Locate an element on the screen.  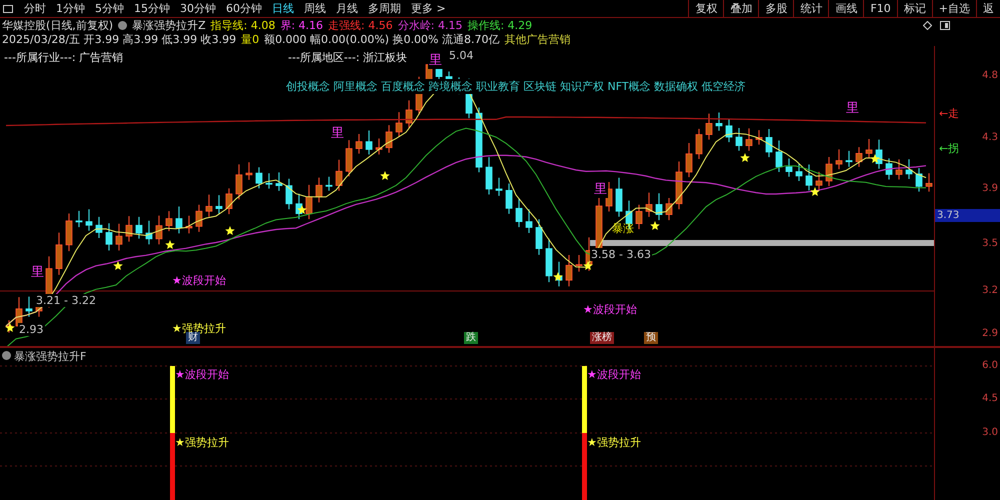
line-tag: ←走 is located at coordinates (949, 113).